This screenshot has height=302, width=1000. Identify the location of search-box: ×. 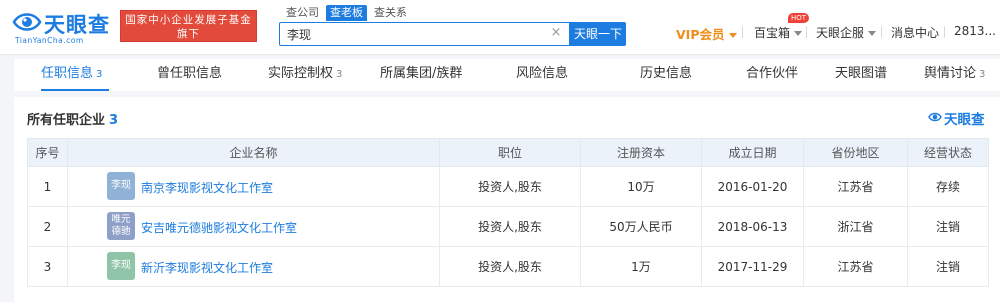
(424, 34).